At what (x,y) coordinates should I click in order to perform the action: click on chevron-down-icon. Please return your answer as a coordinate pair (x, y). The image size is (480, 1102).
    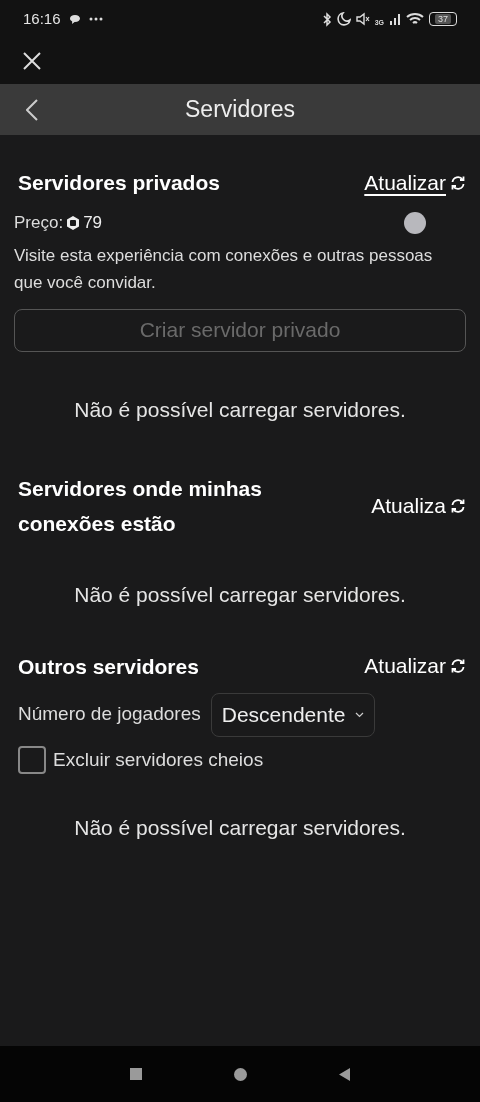
    Looking at the image, I should click on (360, 714).